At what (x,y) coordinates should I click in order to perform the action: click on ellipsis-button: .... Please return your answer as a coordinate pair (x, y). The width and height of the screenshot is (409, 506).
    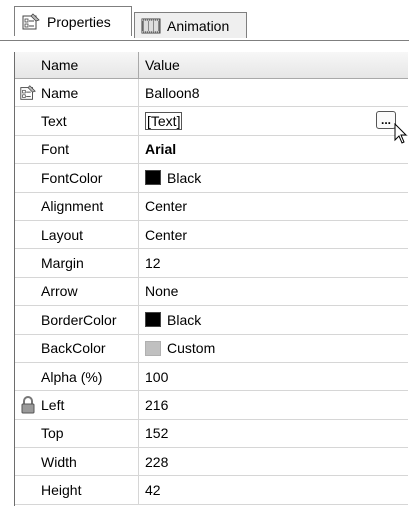
    Looking at the image, I should click on (386, 120).